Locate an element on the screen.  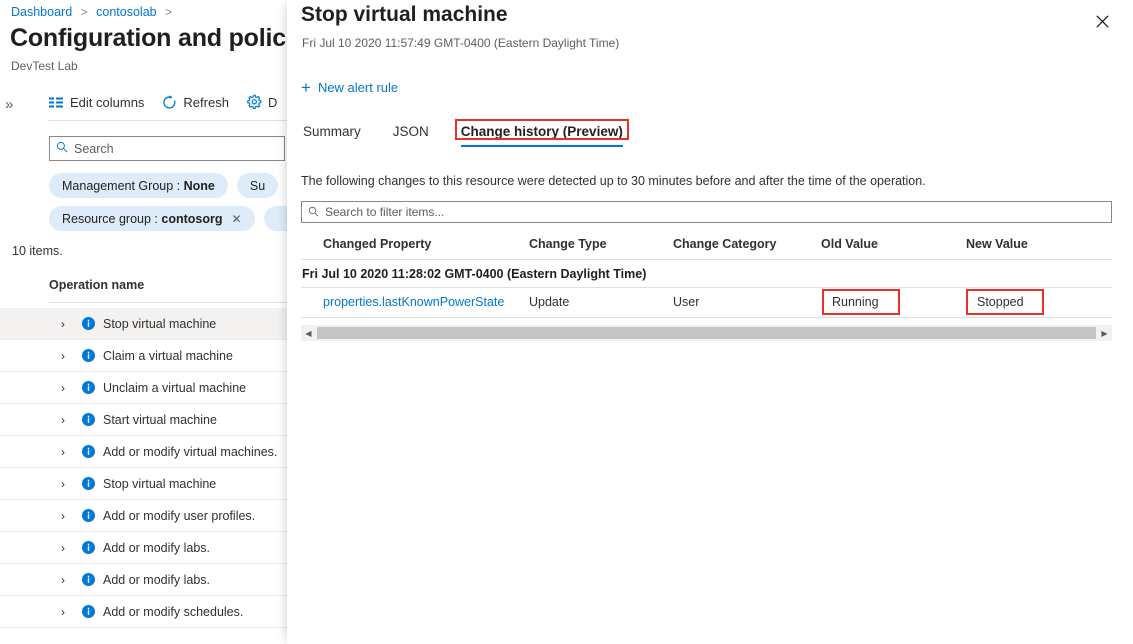
scroll-right-arrow-icon: ▶ is located at coordinates (1104, 333).